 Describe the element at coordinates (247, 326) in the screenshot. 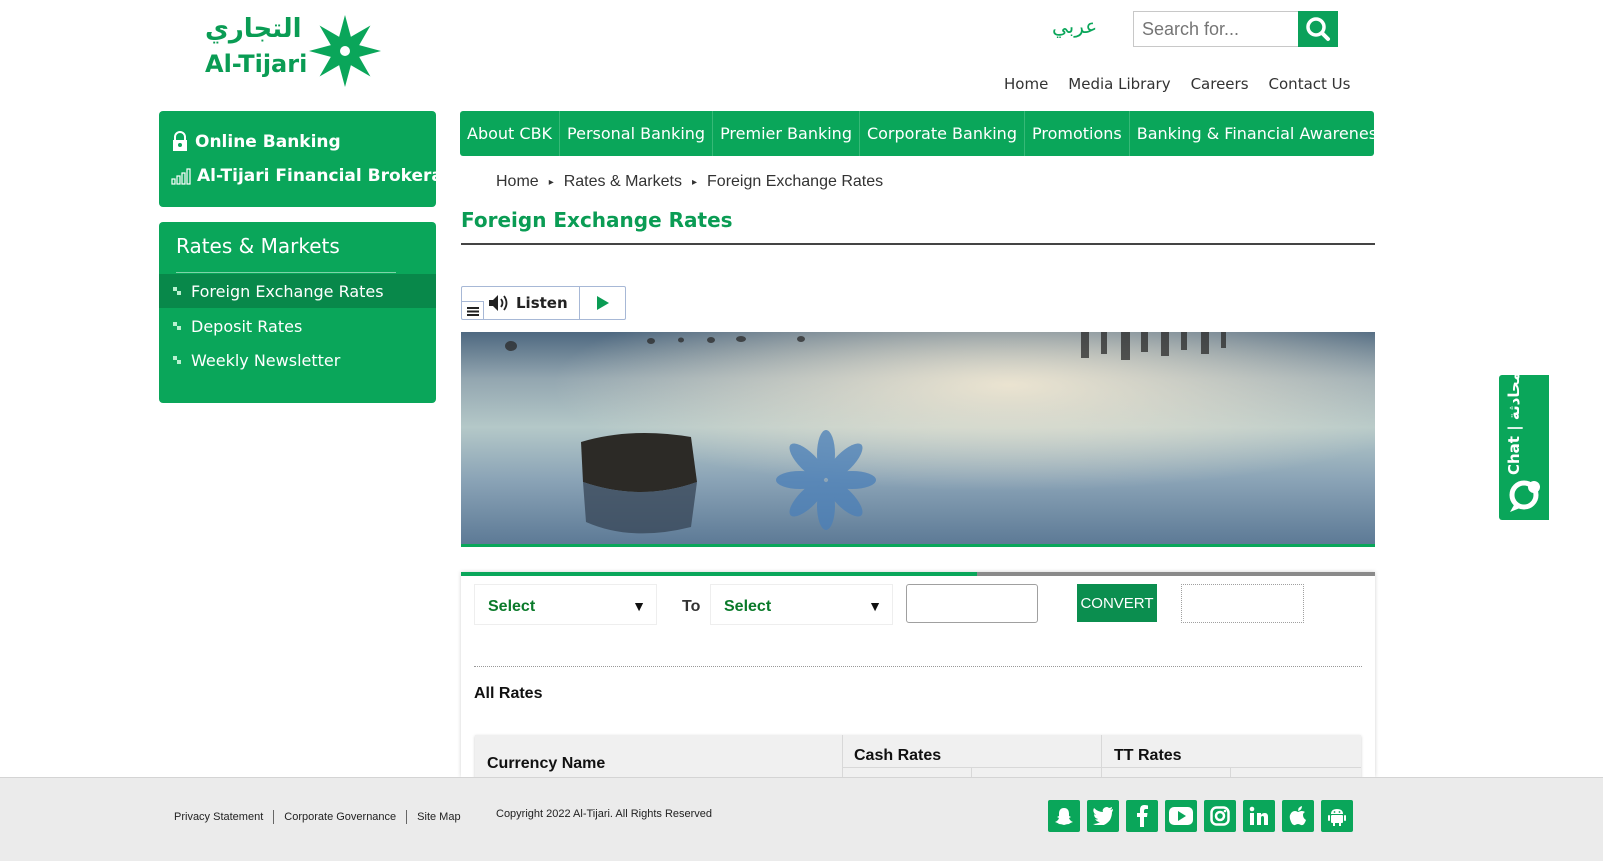

I see `sidebar-item-label: Deposit Rates` at that location.